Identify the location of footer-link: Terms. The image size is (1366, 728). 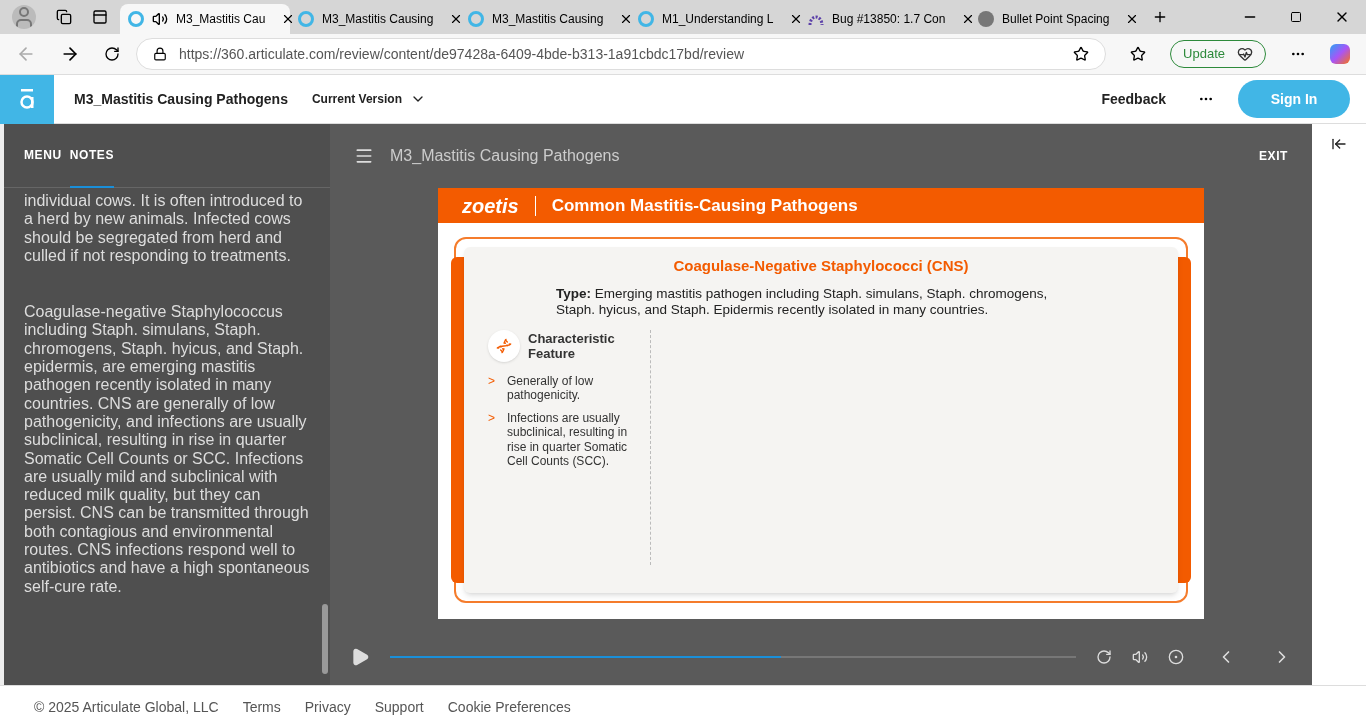
(261, 707).